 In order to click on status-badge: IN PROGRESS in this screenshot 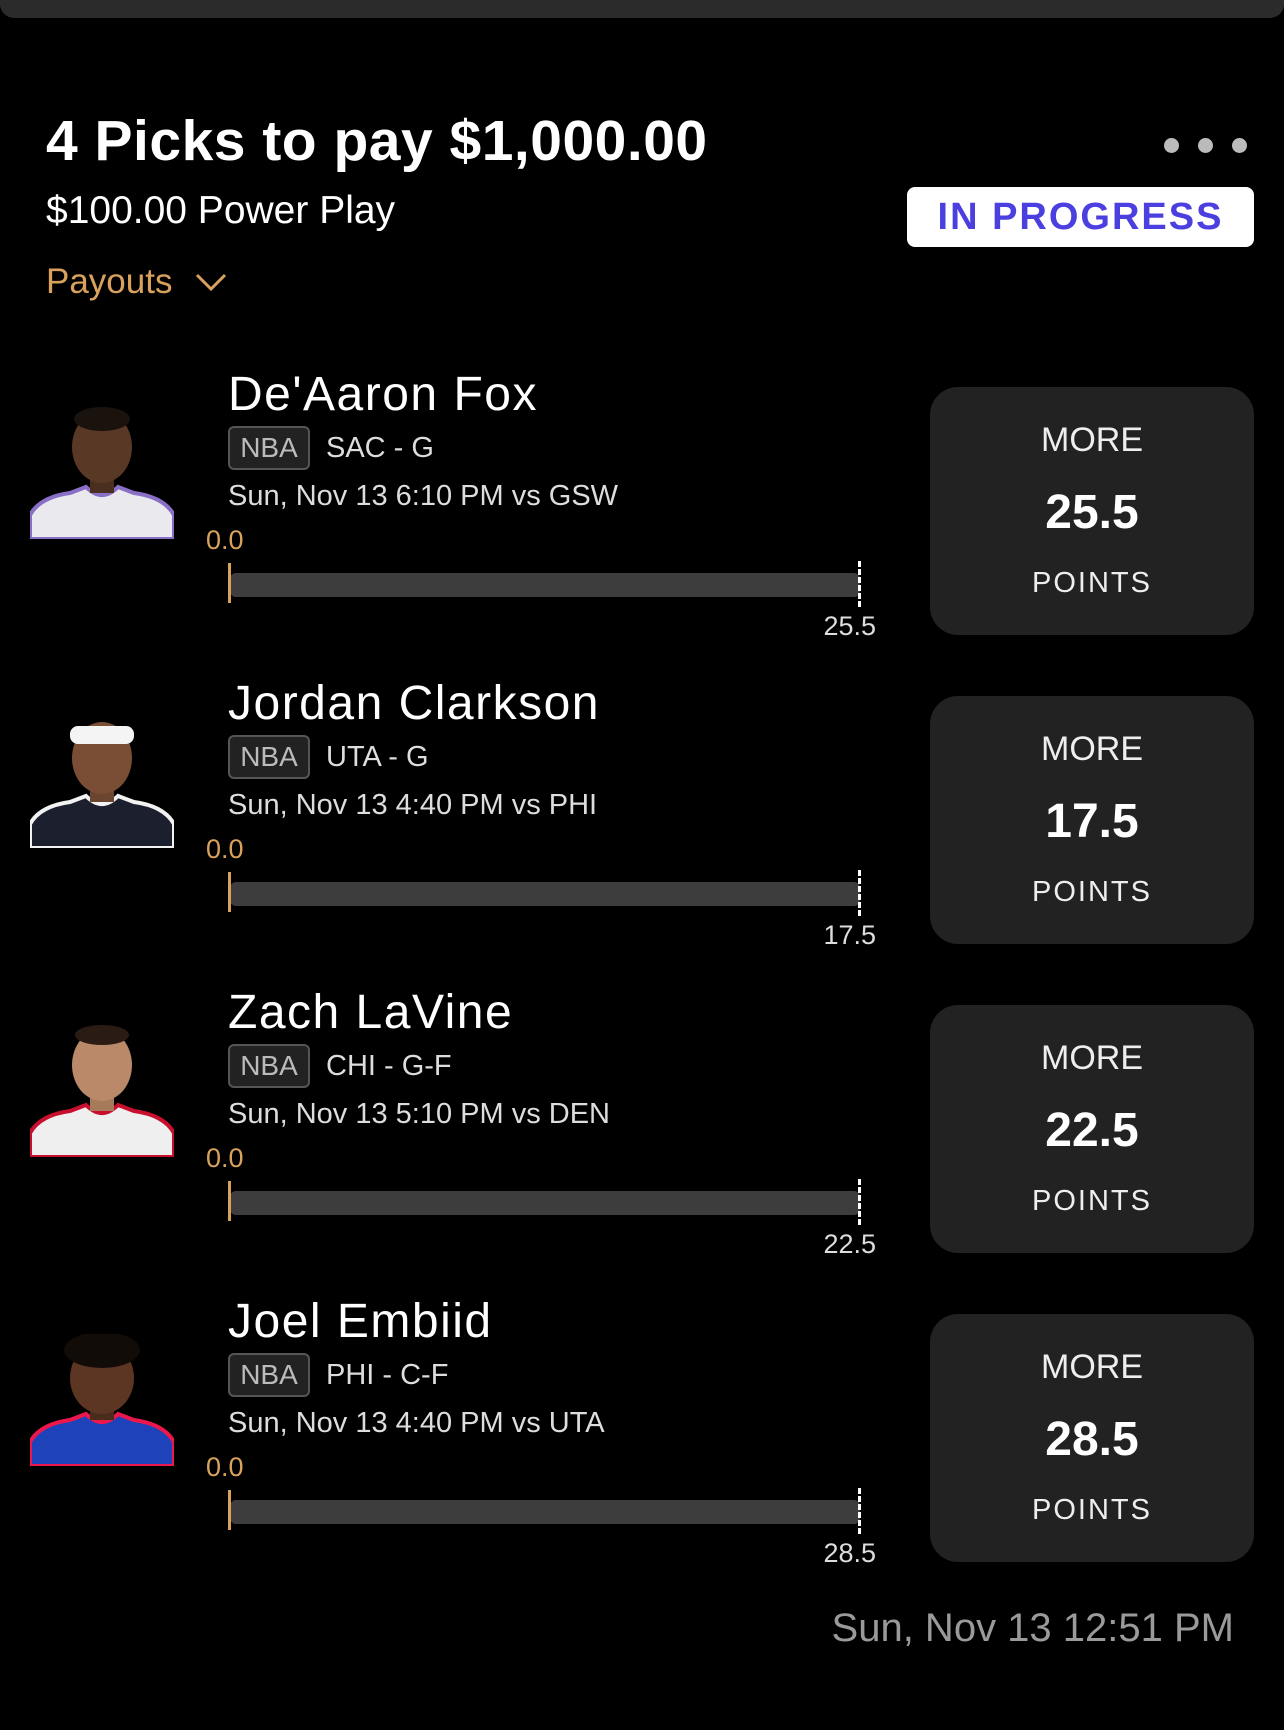, I will do `click(1080, 217)`.